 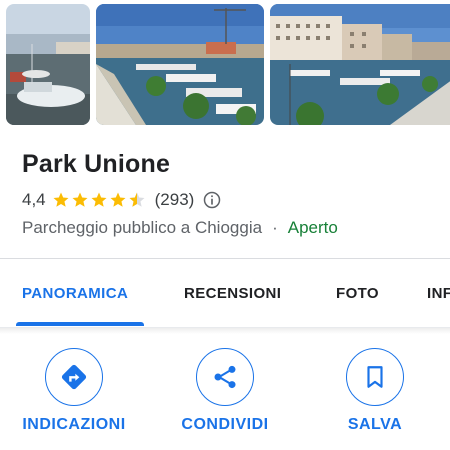 I want to click on save-button-circle, so click(x=375, y=377).